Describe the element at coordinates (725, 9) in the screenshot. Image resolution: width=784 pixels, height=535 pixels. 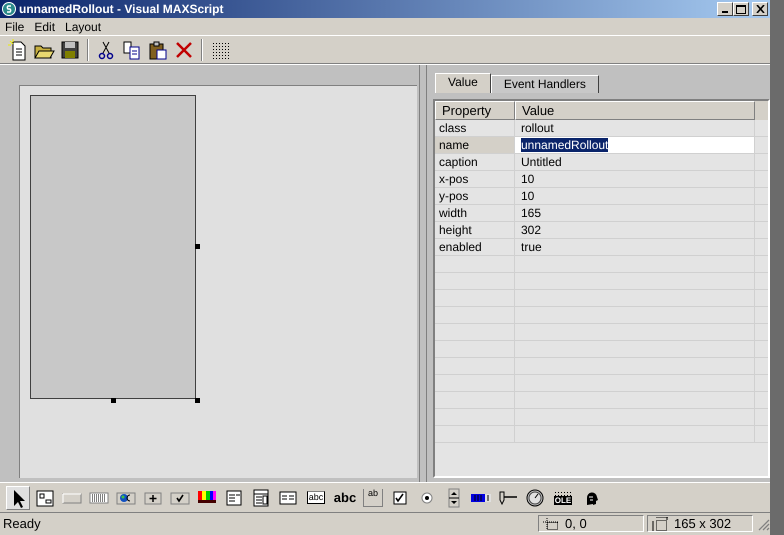
I see `minimize-button` at that location.